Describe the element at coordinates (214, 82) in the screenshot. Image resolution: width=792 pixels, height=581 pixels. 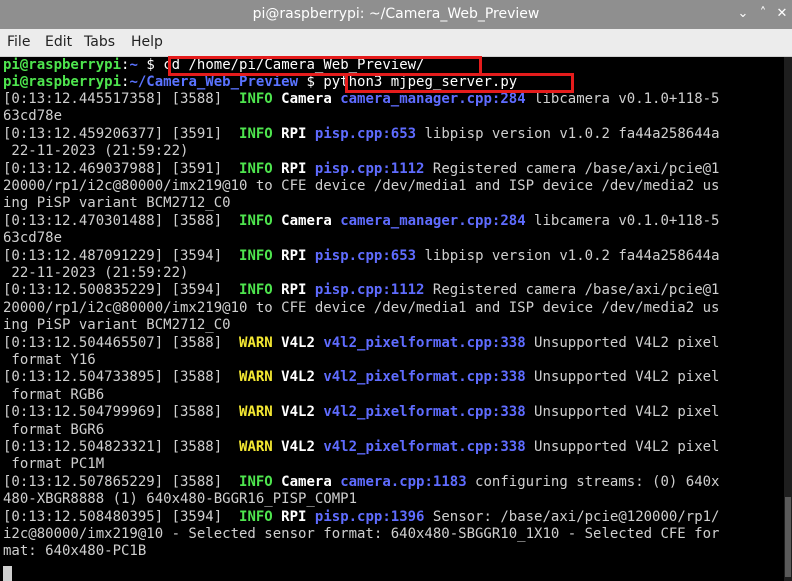
I see `prompt-path: ~/Camera_Web_Preview` at that location.